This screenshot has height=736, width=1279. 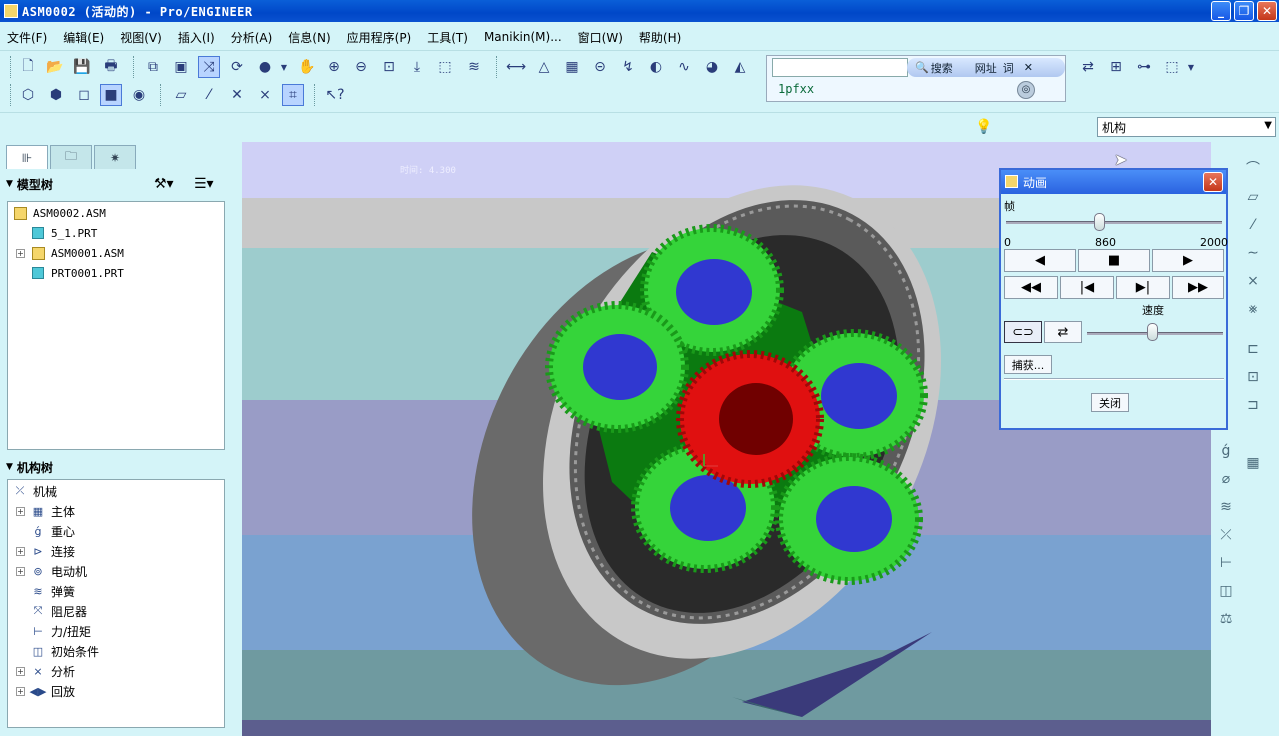 What do you see at coordinates (1226, 563) in the screenshot?
I see `force-icon: ⊢` at bounding box center [1226, 563].